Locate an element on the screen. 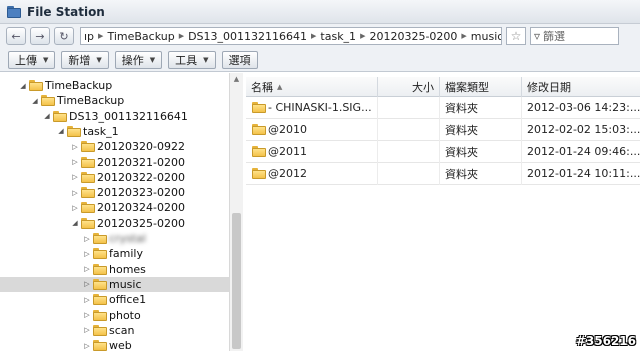  file-station-icon is located at coordinates (14, 12).